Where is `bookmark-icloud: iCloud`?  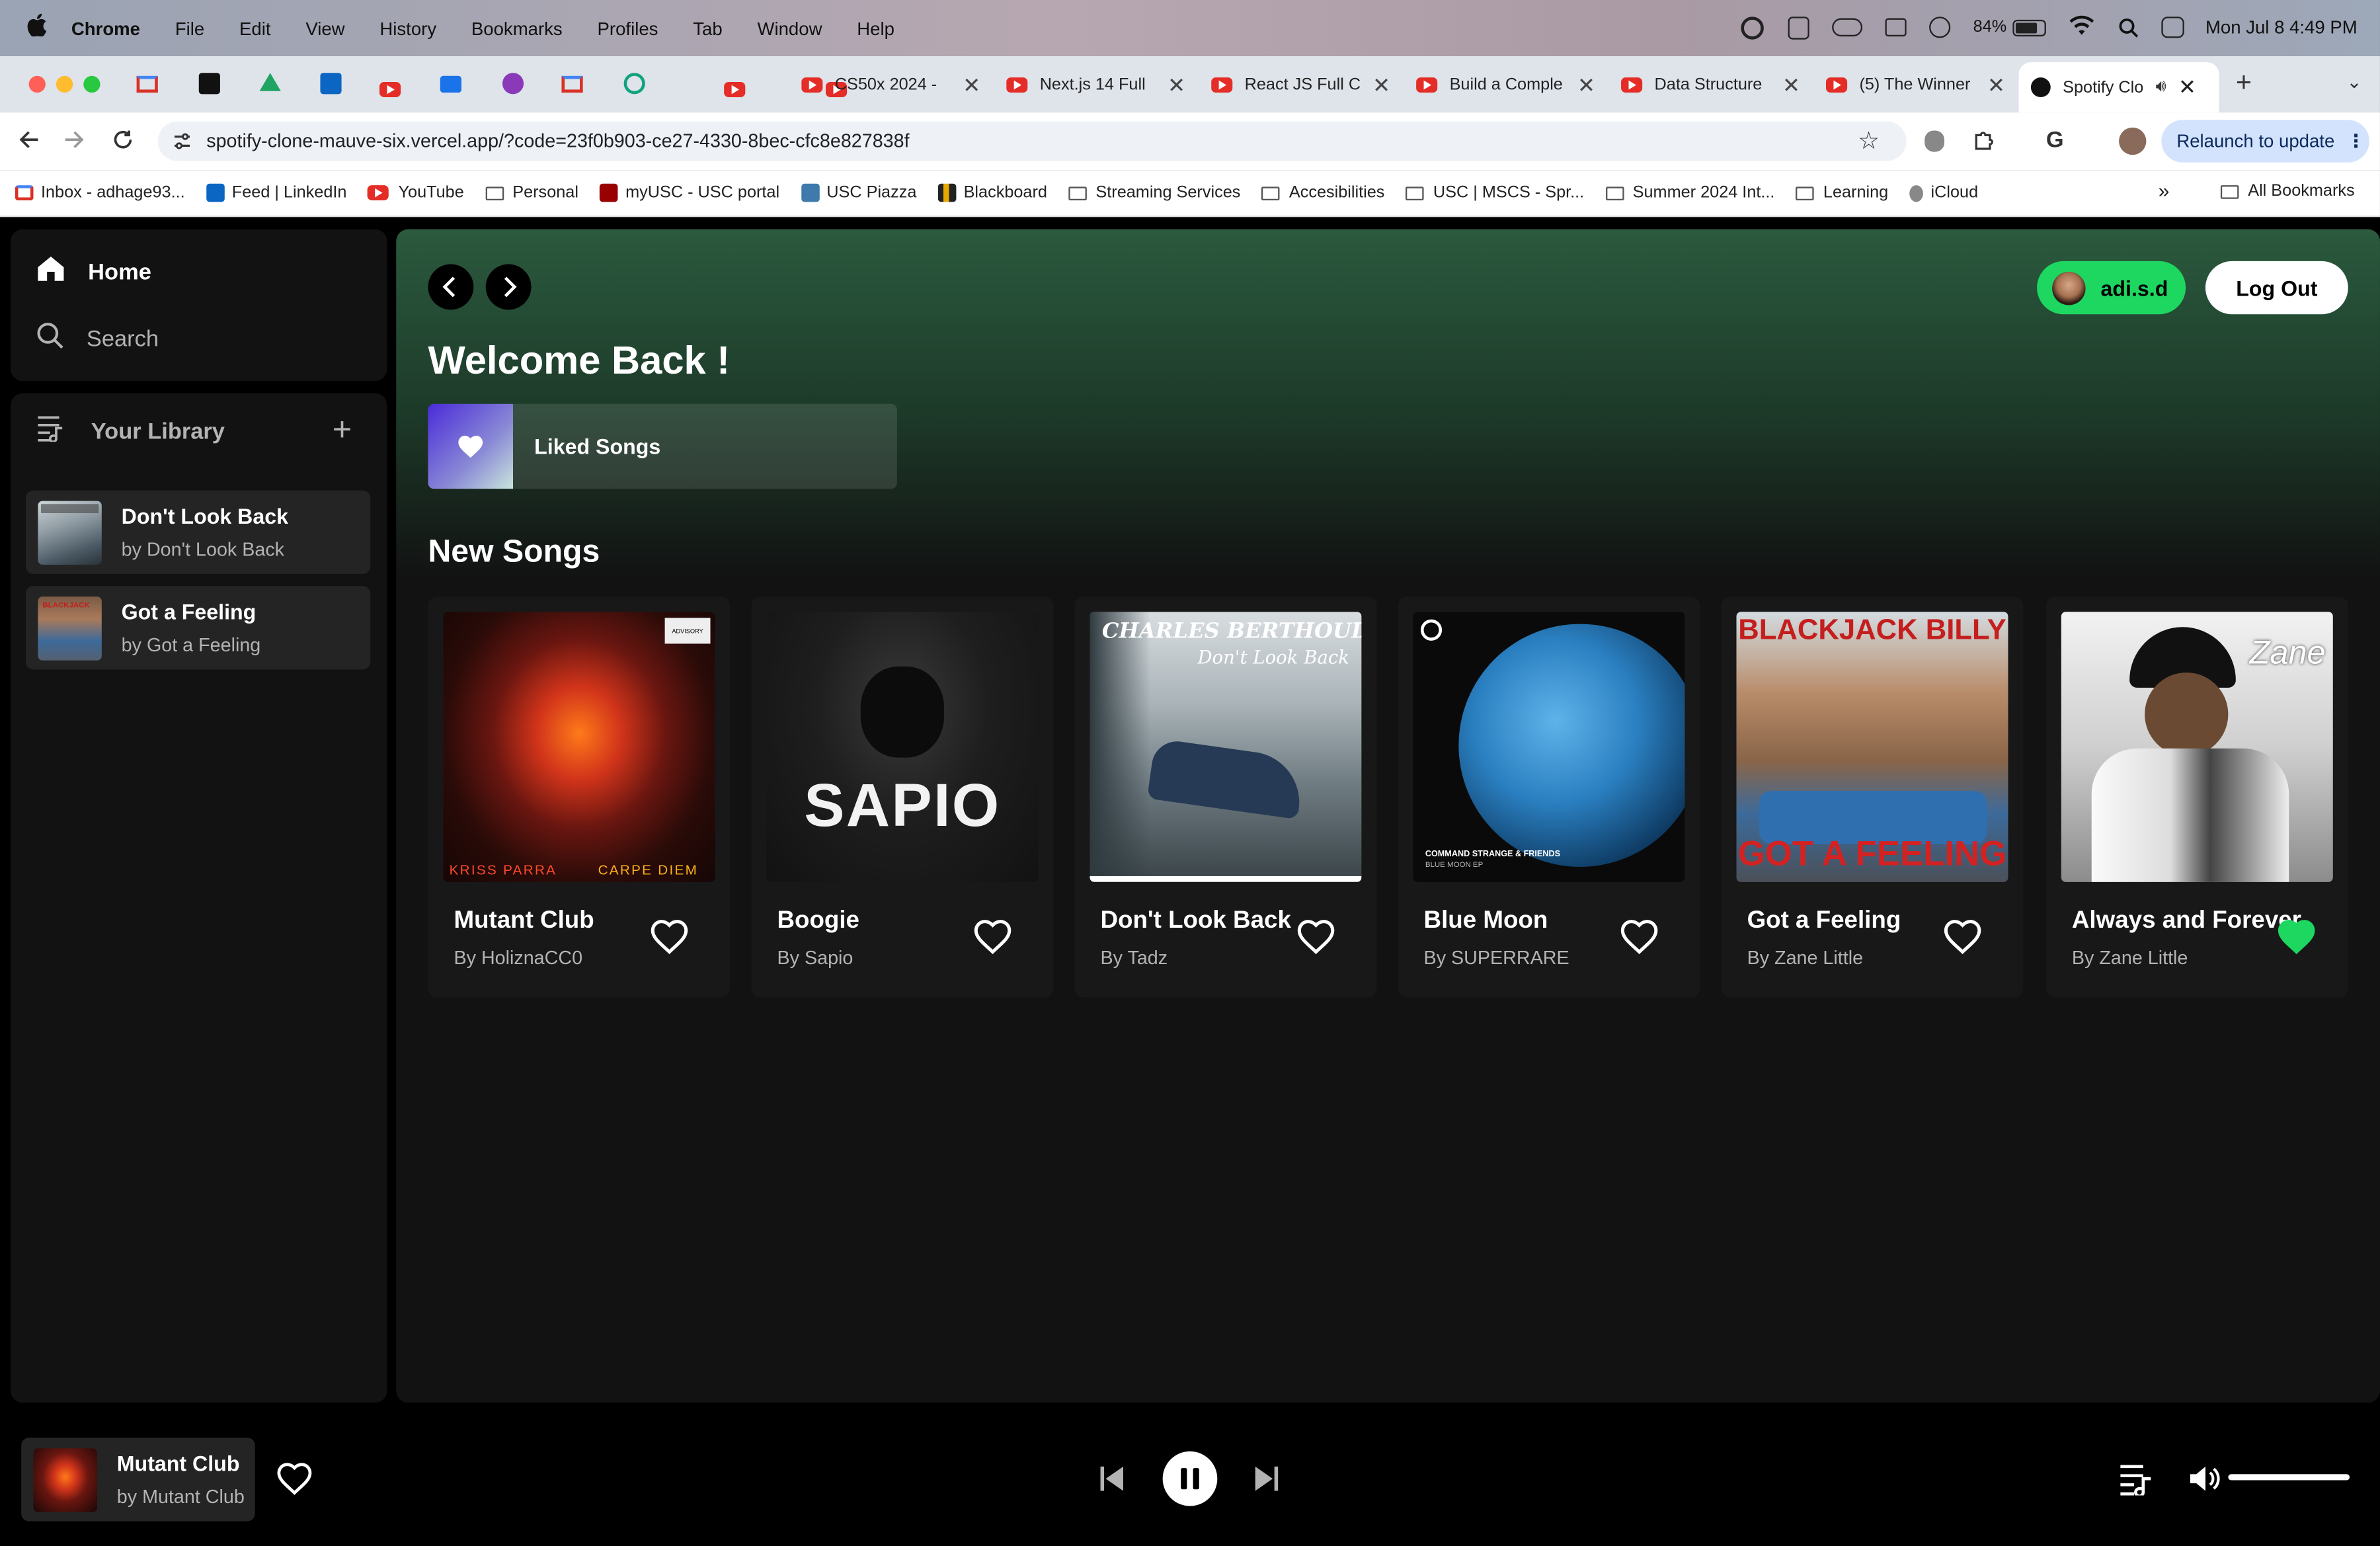 bookmark-icloud: iCloud is located at coordinates (1943, 193).